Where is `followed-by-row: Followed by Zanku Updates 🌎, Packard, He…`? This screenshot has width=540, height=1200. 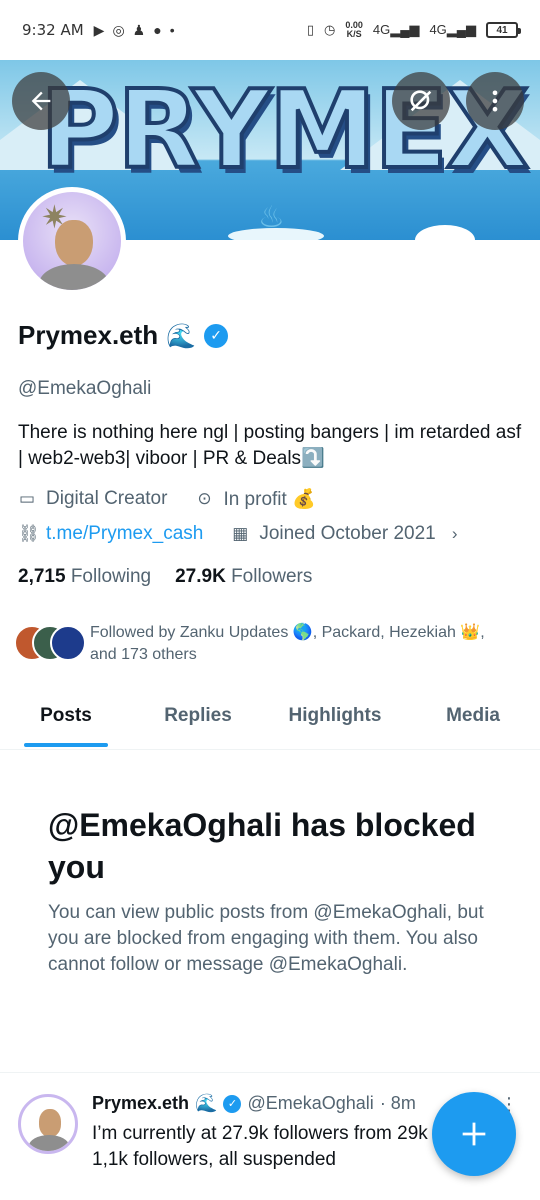 followed-by-row: Followed by Zanku Updates 🌎, Packard, He… is located at coordinates (262, 644).